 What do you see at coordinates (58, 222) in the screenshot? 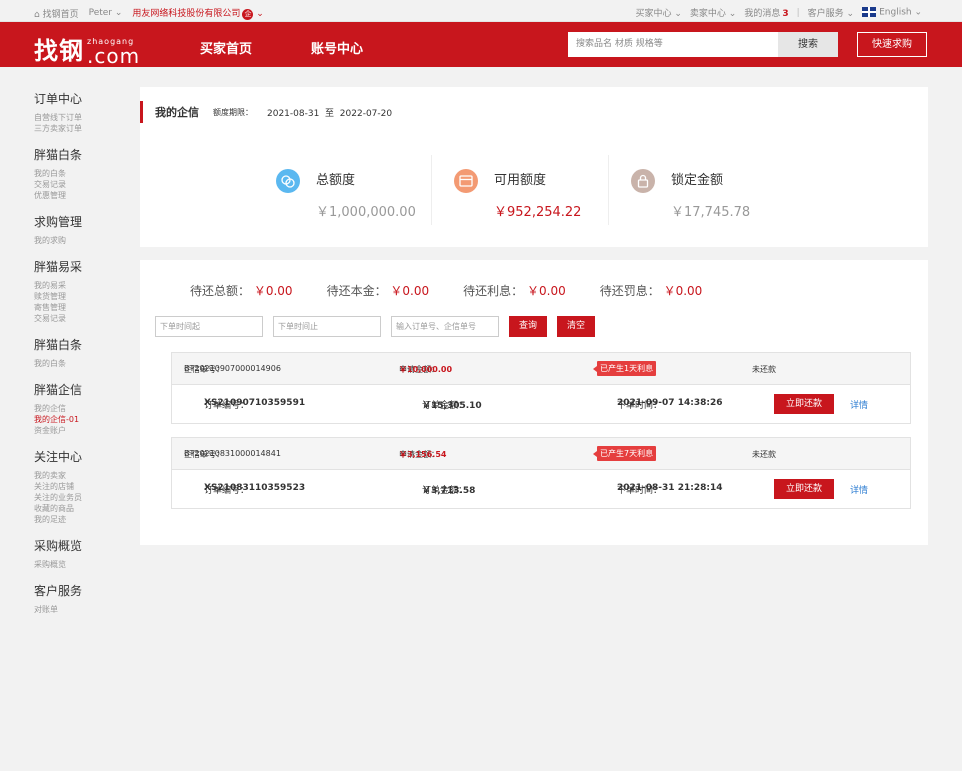
I see `sidebar-group-title: 求购管理` at bounding box center [58, 222].